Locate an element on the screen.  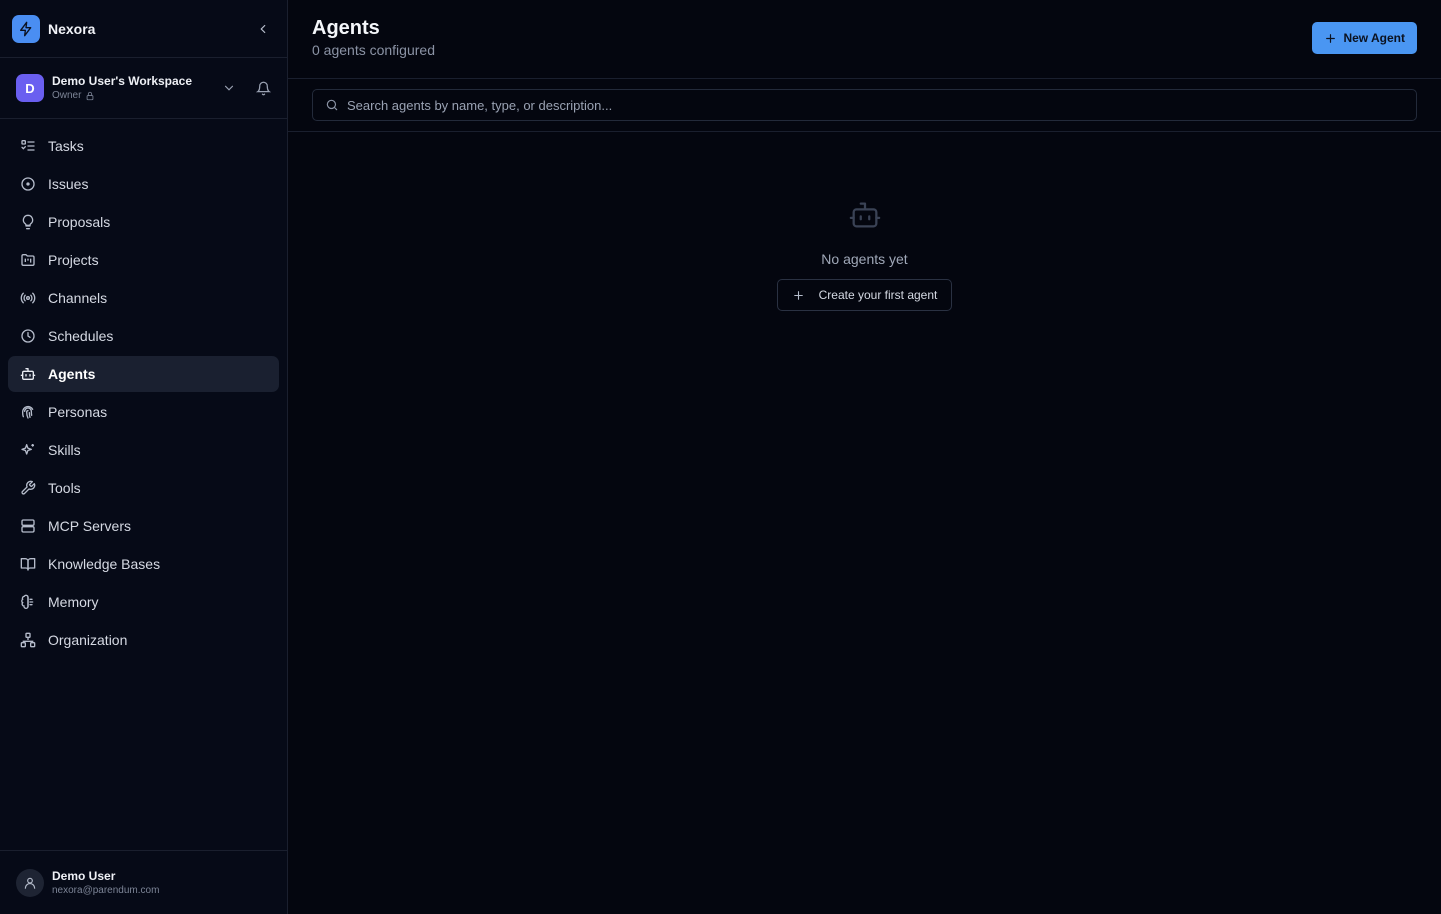
user-icon is located at coordinates (30, 883).